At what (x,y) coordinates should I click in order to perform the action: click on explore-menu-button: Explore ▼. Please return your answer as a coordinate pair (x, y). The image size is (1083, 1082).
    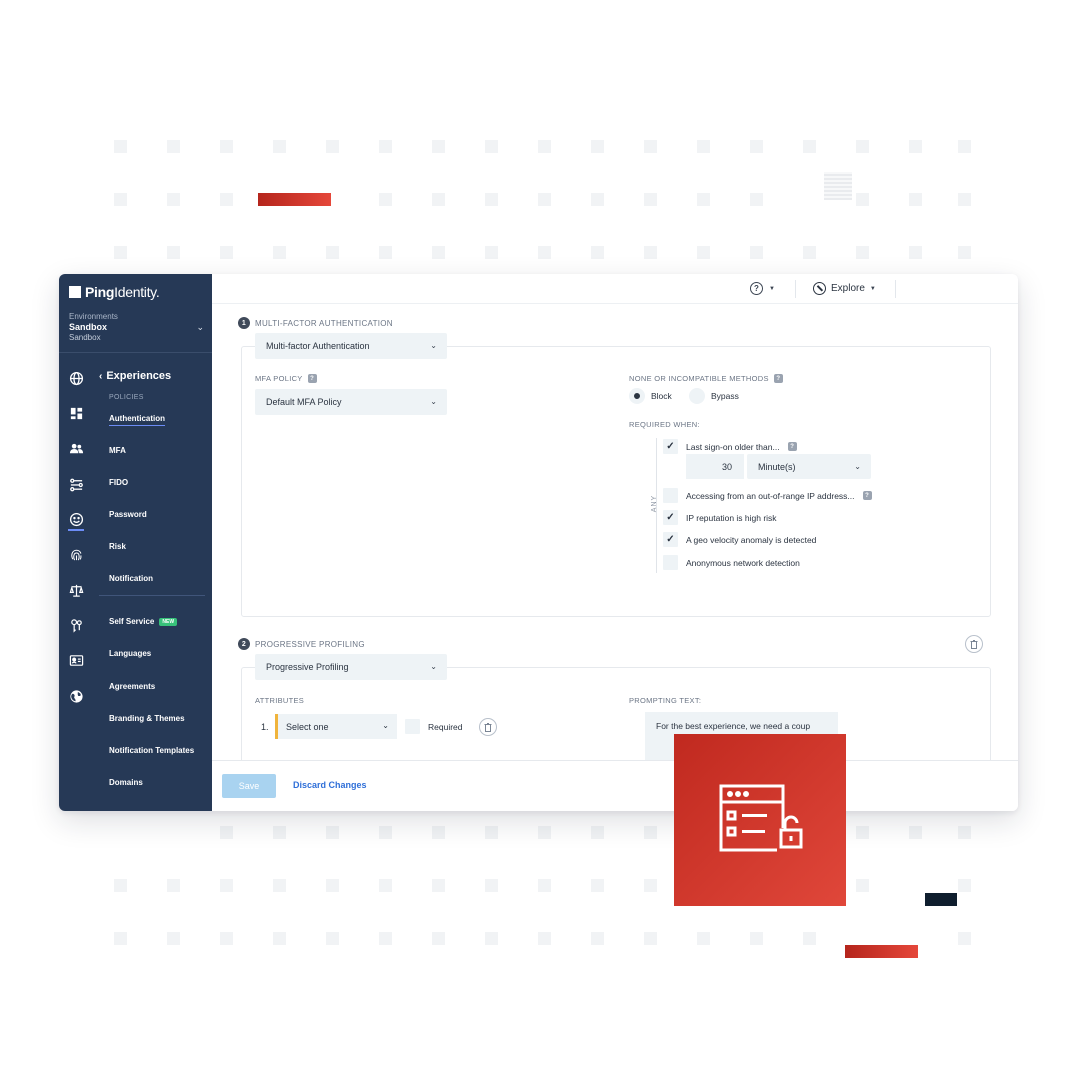
    Looking at the image, I should click on (844, 288).